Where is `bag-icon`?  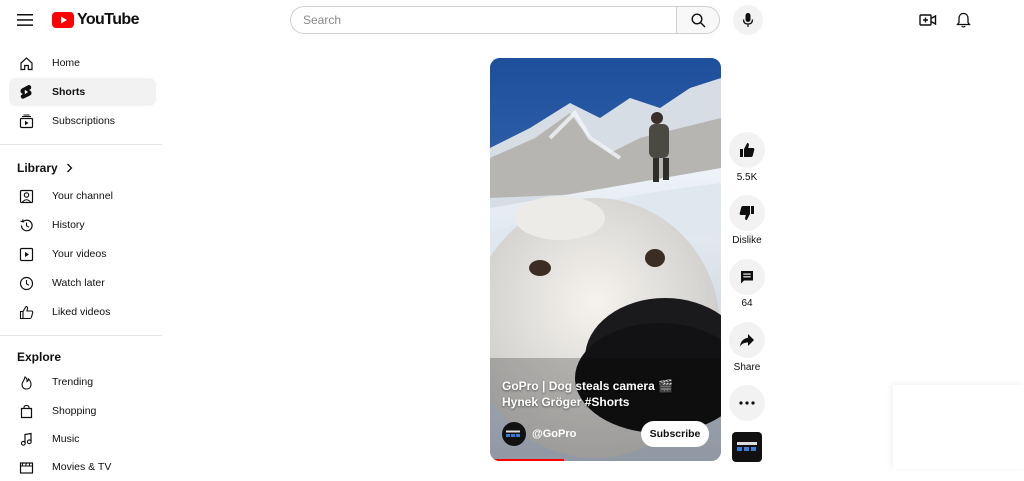
bag-icon is located at coordinates (26, 411).